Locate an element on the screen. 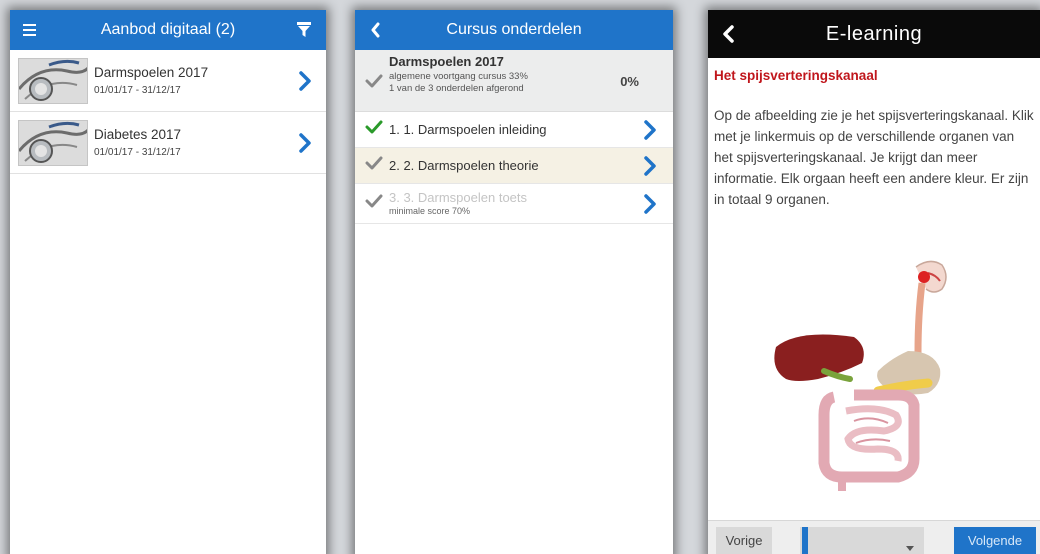 The image size is (1040, 554). next-button: Volgende is located at coordinates (995, 540).